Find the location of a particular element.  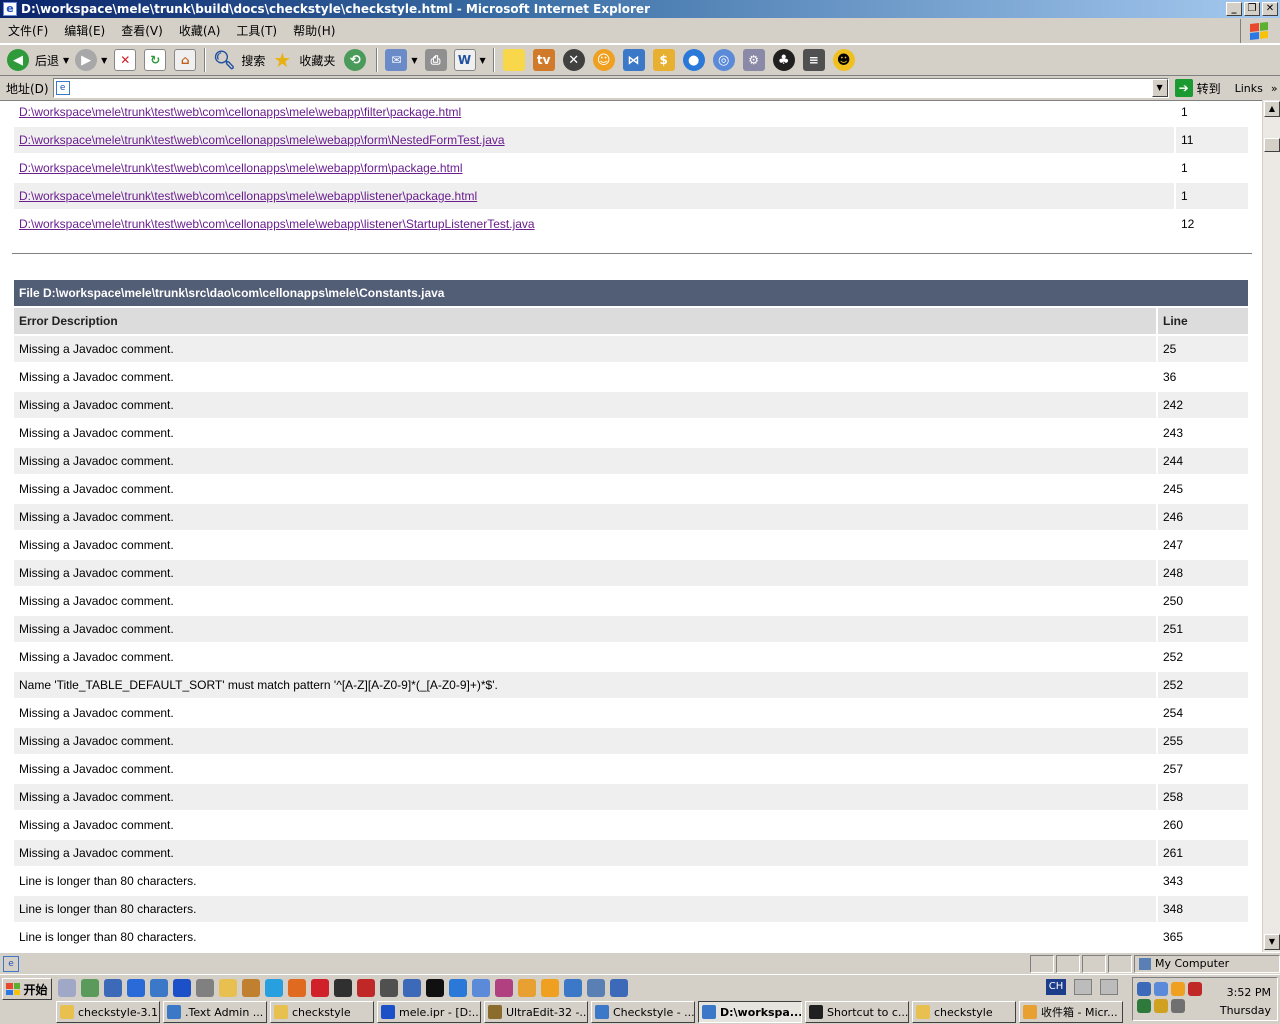

address-input is located at coordinates (611, 88).